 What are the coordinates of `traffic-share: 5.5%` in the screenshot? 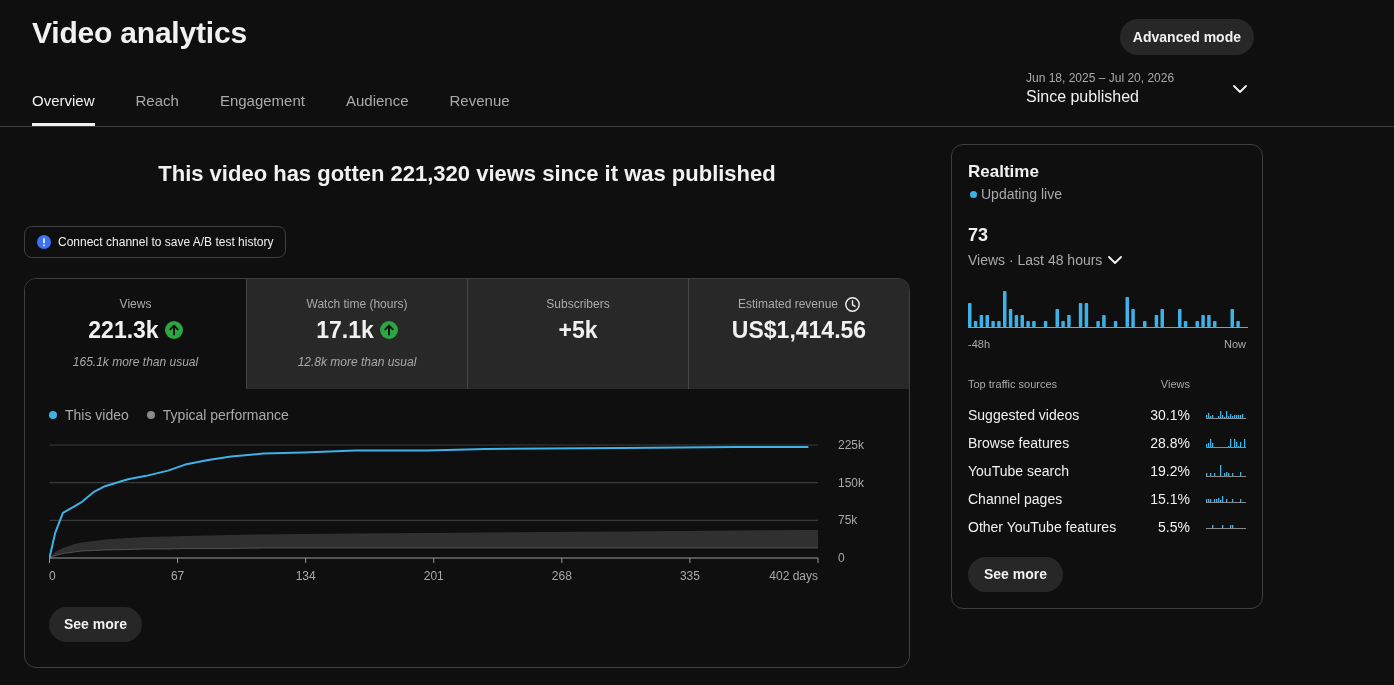 It's located at (1174, 527).